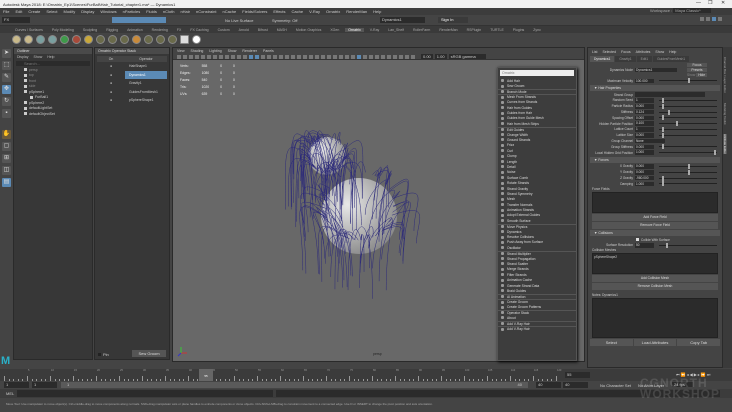  Describe the element at coordinates (18, 11) in the screenshot. I see `menu-edit: Edit` at that location.